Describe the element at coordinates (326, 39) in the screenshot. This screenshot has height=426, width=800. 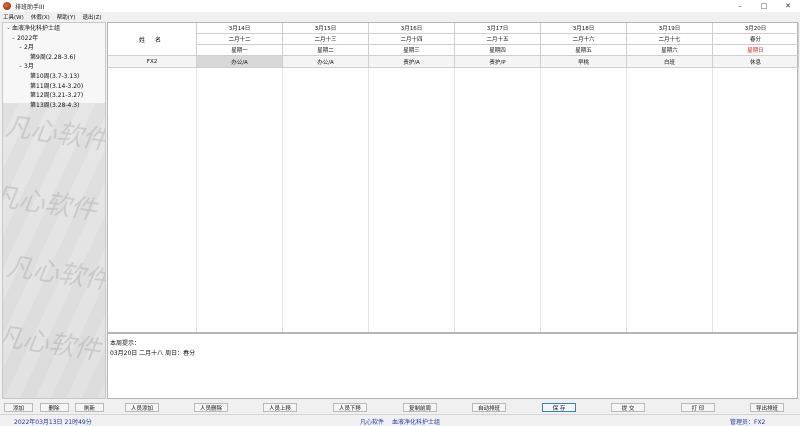
I see `lunar-cell: 二月十三` at that location.